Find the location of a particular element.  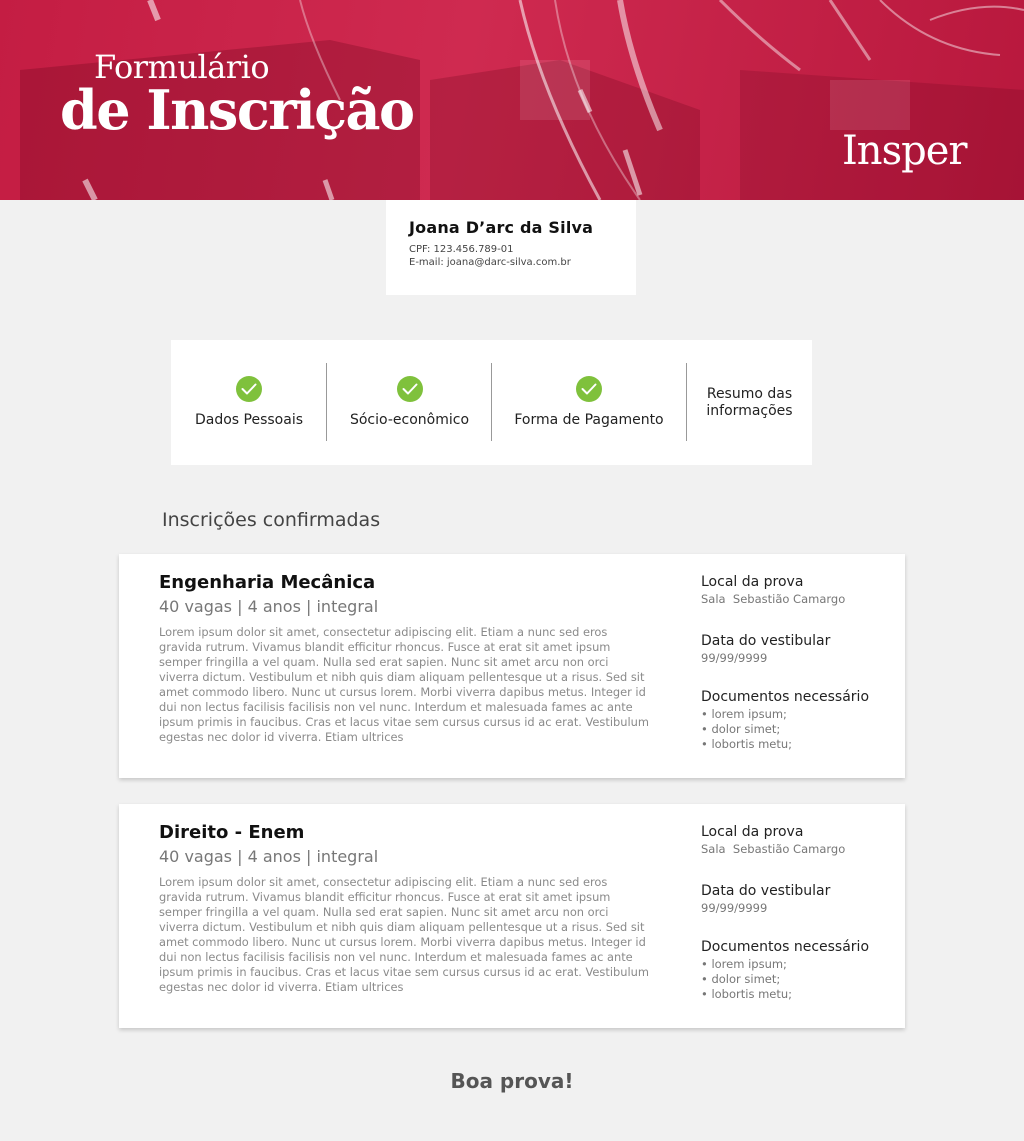

step-socio-economico: Sócio-econômico is located at coordinates (409, 402).